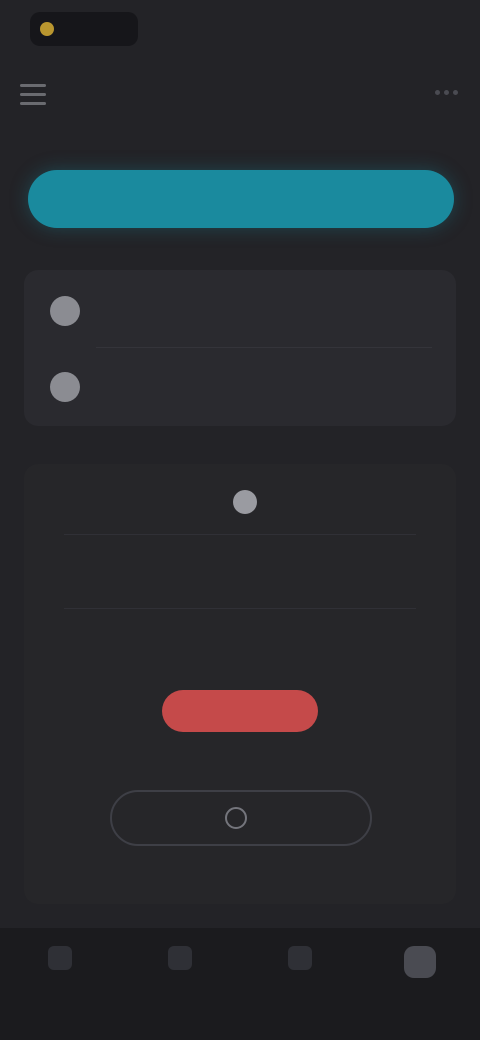  I want to click on globe-icon, so click(65, 311).